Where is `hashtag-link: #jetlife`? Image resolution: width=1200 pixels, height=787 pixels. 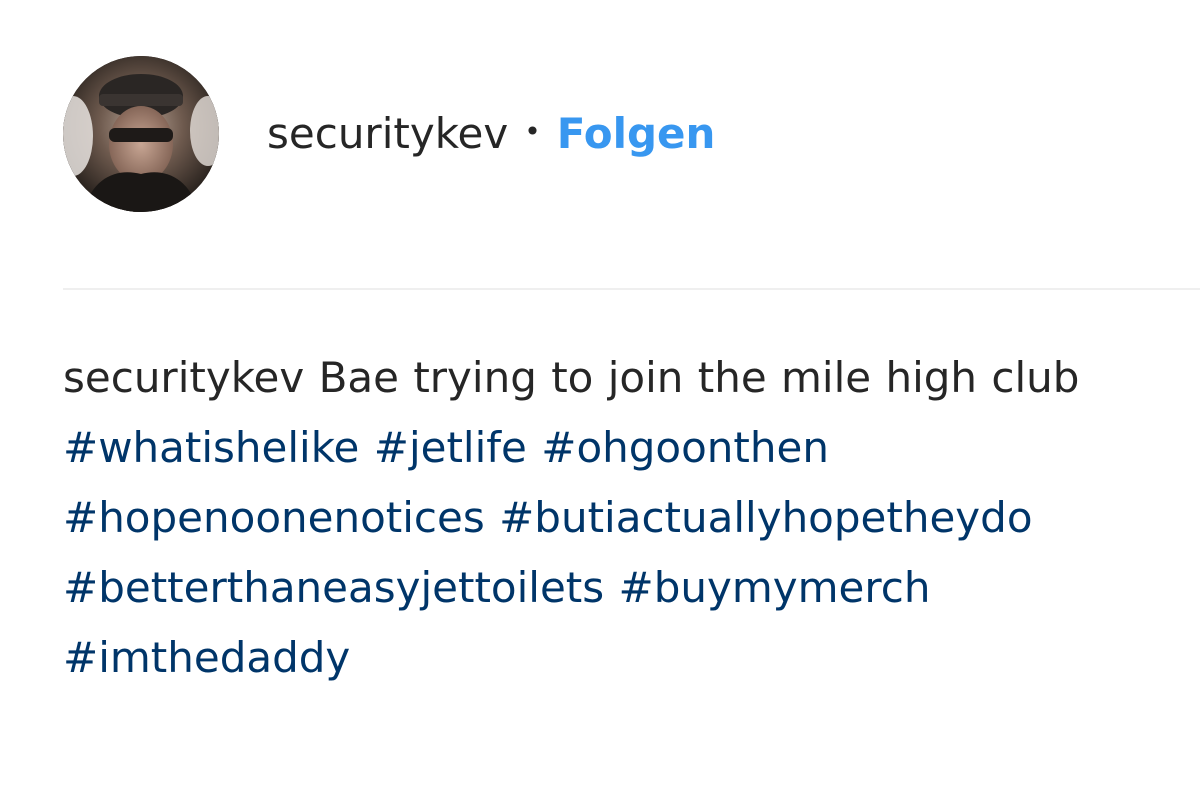
hashtag-link: #jetlife is located at coordinates (450, 447).